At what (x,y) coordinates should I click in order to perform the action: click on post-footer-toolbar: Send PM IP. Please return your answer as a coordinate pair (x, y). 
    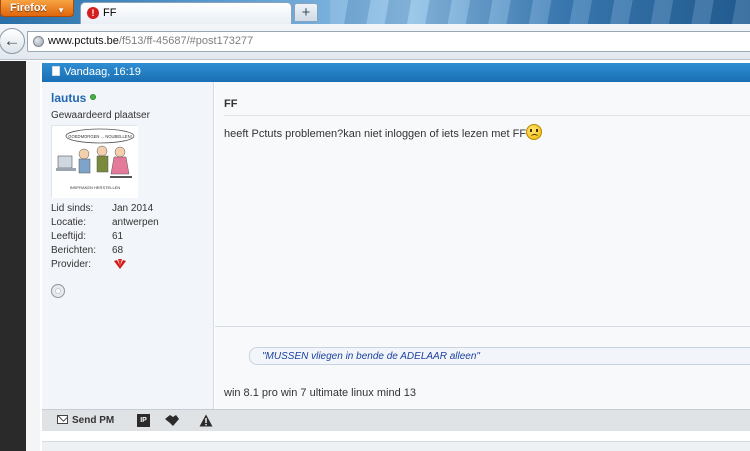
    Looking at the image, I should click on (396, 420).